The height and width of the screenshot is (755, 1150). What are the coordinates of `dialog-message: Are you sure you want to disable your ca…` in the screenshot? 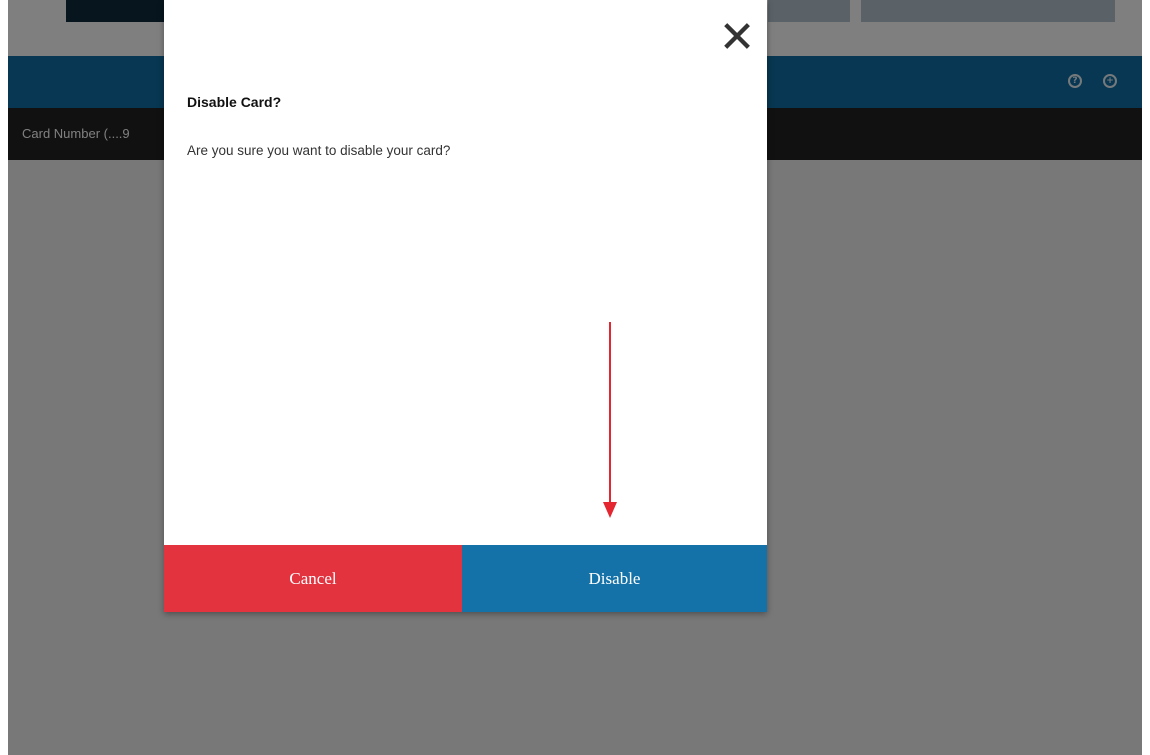 It's located at (319, 150).